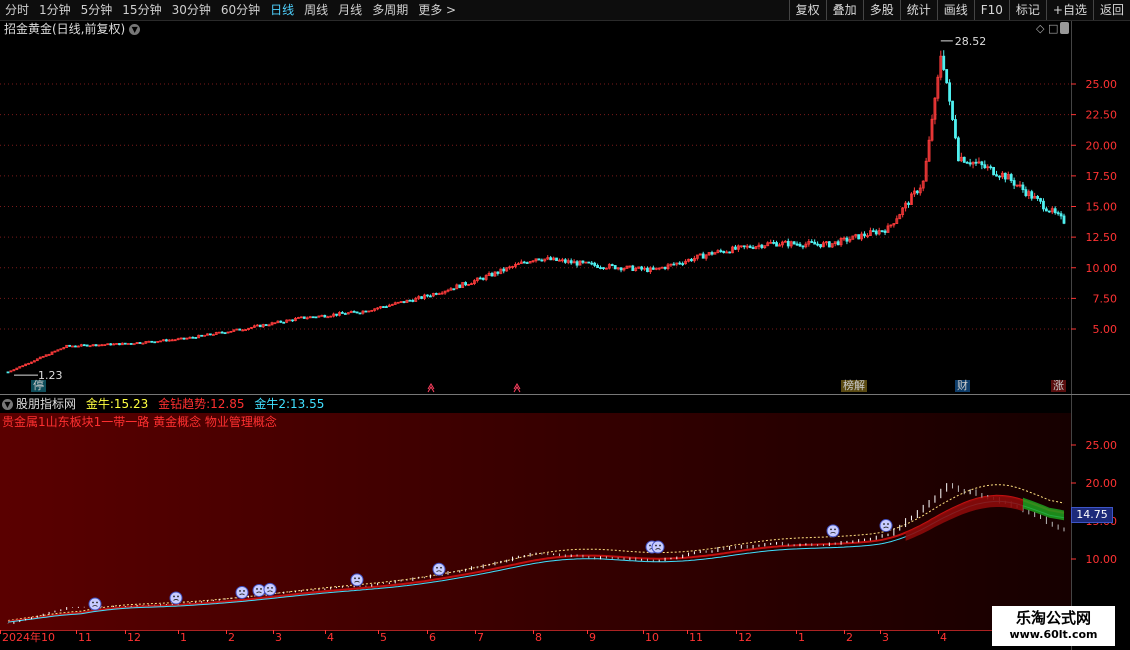 This screenshot has width=1130, height=650. I want to click on event-tag-unlock: 榜解, so click(854, 386).